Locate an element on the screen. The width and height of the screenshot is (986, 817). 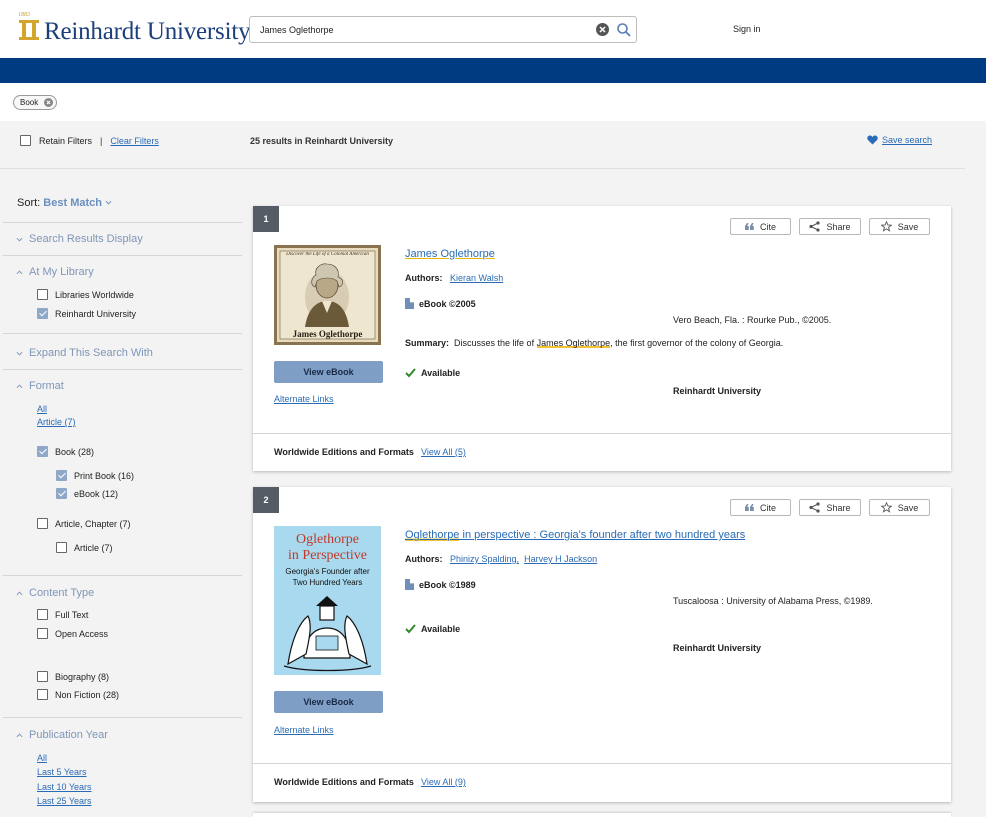
clear-search-icon is located at coordinates (602, 29).